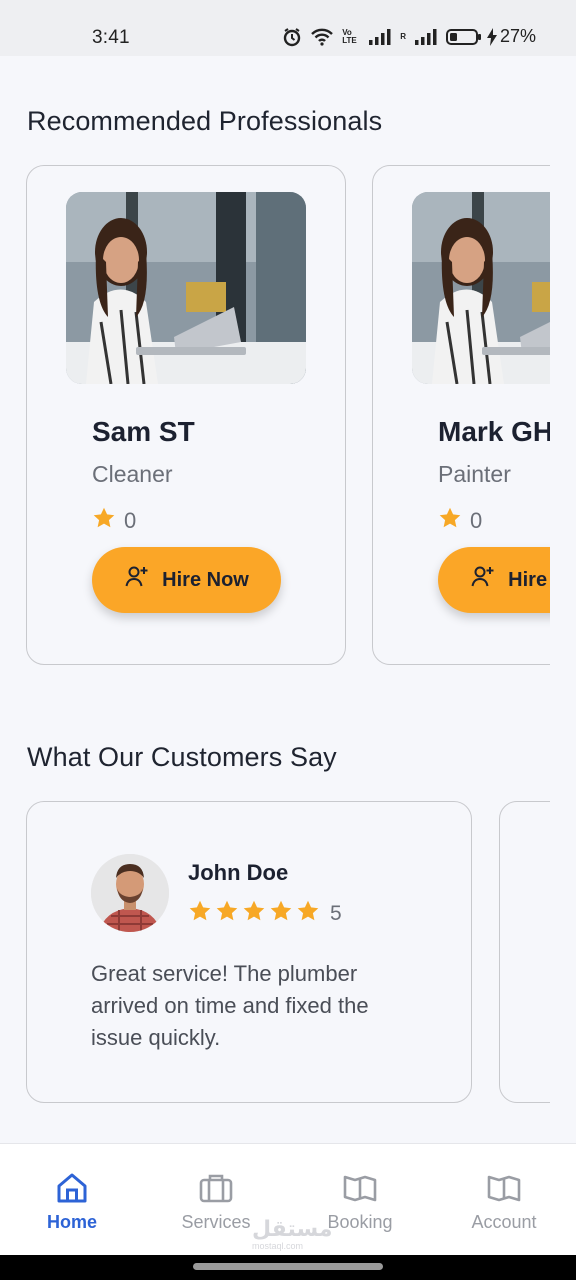 The height and width of the screenshot is (1280, 576). I want to click on status-icons: Vo LTE R 27%, so click(409, 36).